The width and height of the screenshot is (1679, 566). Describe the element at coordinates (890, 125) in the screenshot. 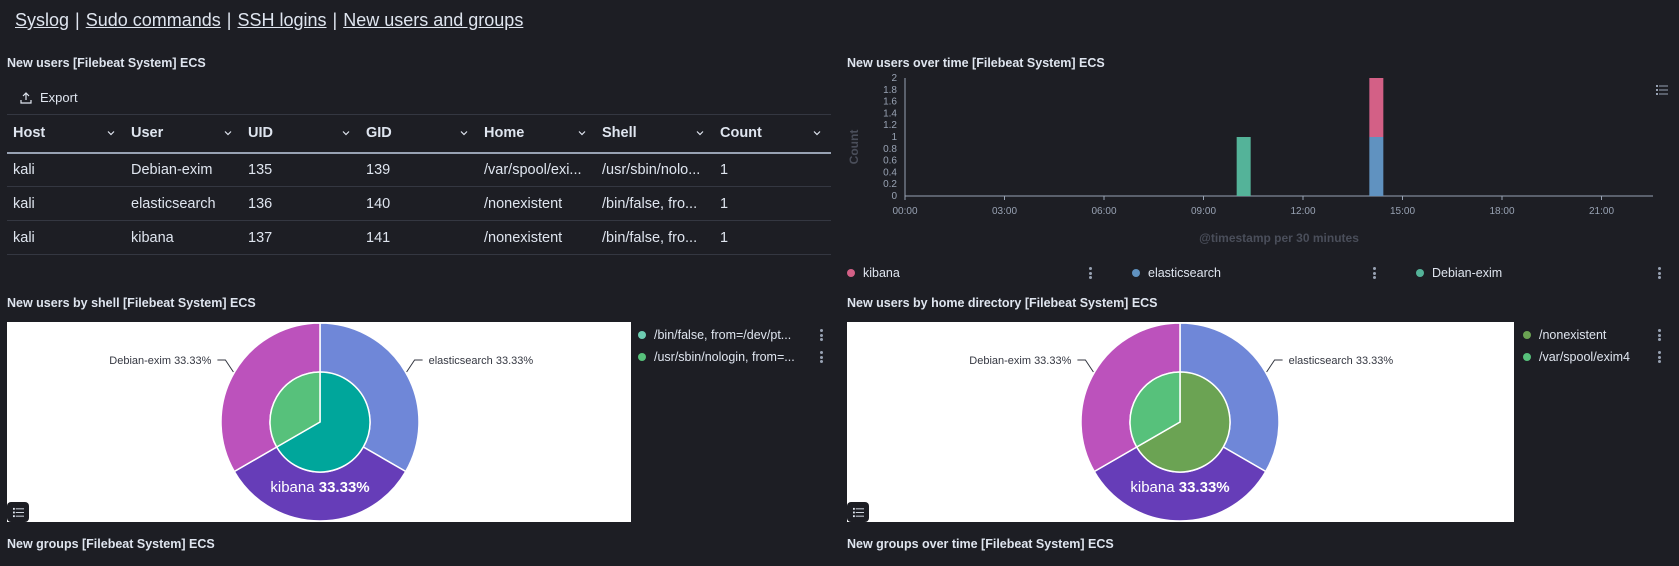

I see `y-tick-label: 1.2` at that location.